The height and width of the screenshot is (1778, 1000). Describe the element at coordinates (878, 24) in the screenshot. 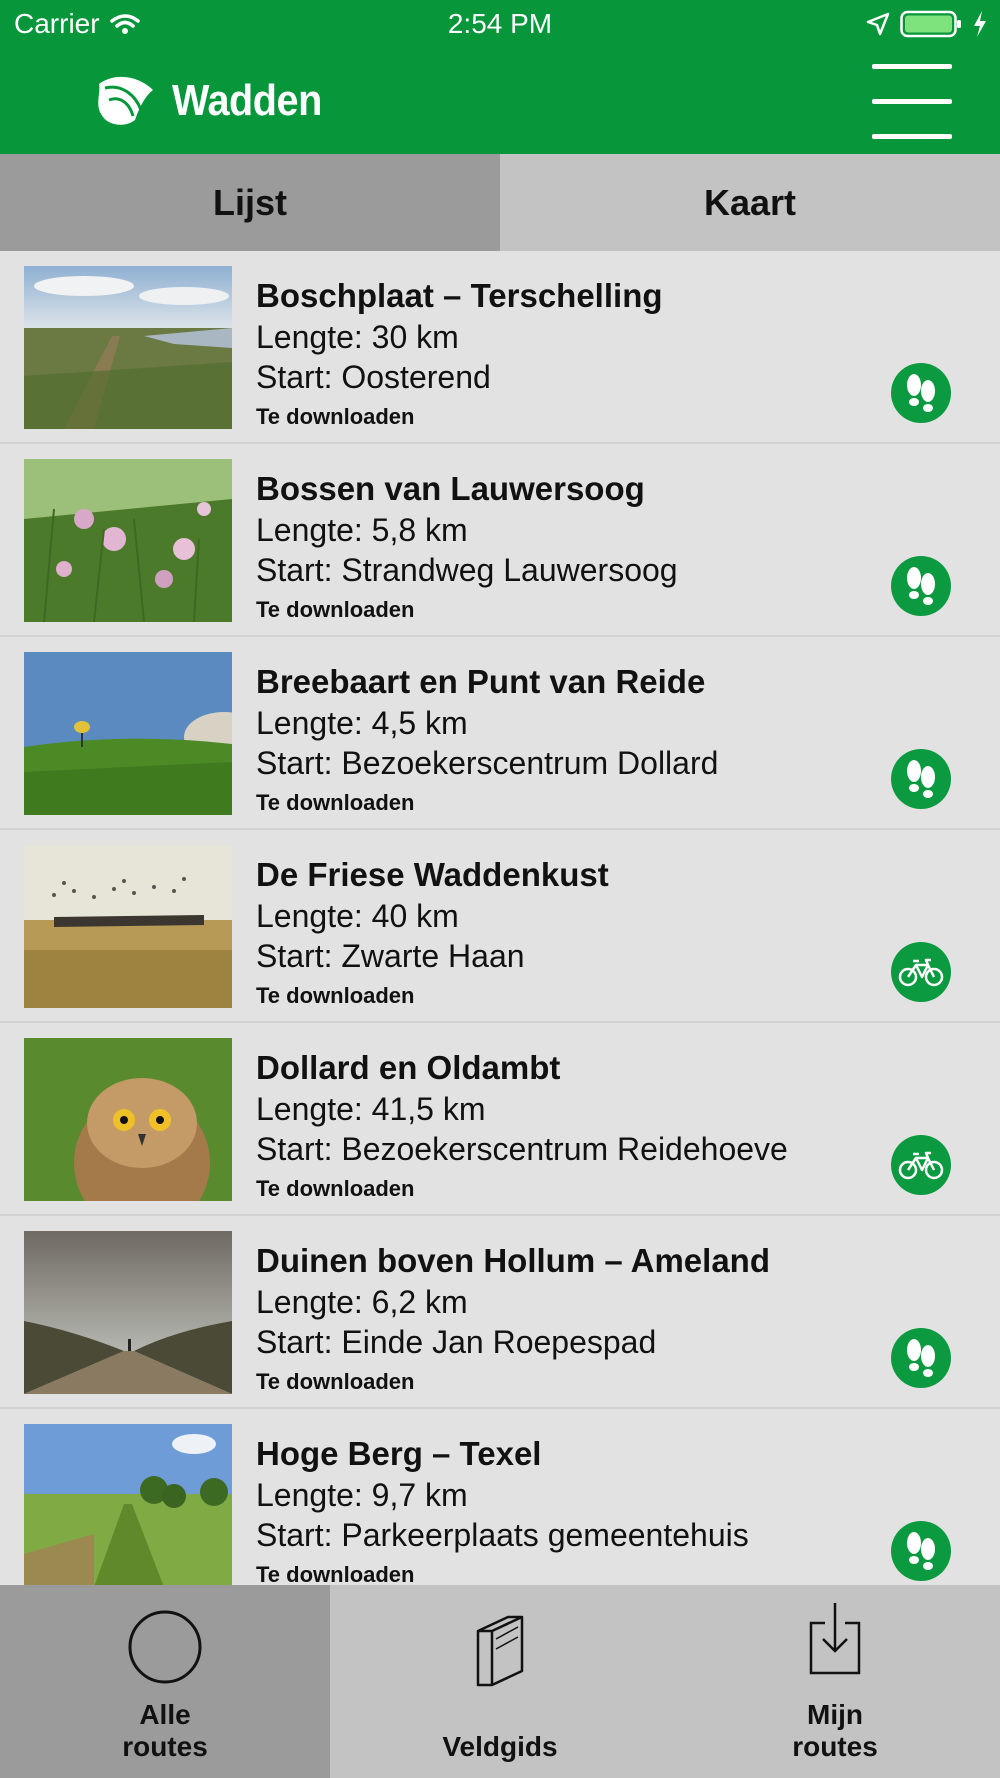

I see `location-arrow-icon` at that location.